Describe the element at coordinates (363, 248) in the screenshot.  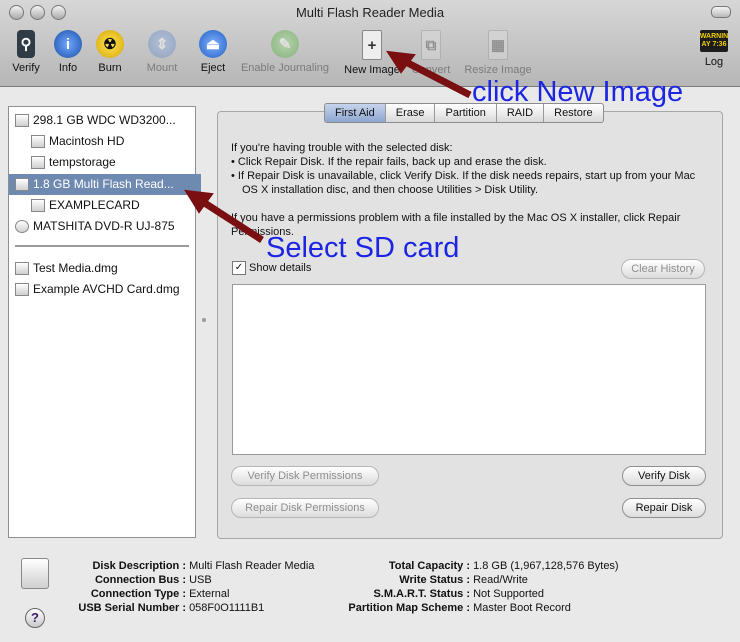
I see `annotation-select-sd-card: Select SD card` at that location.